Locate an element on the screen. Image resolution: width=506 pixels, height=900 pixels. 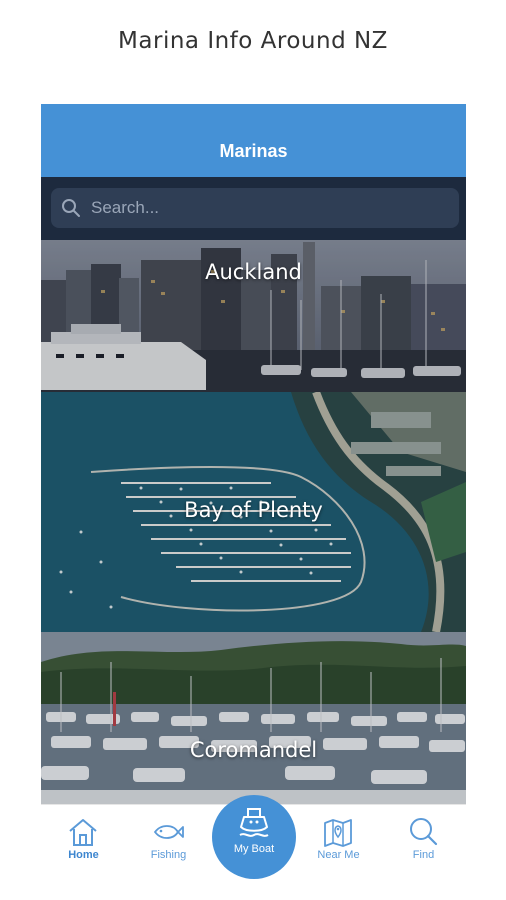
region-tile-auckland: Auckland is located at coordinates (253, 316).